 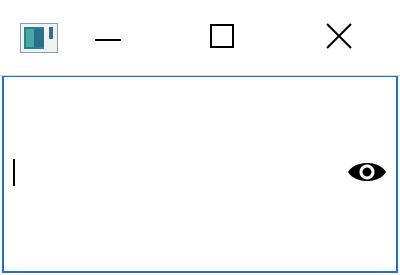 I want to click on reveal-password-button, so click(x=367, y=174).